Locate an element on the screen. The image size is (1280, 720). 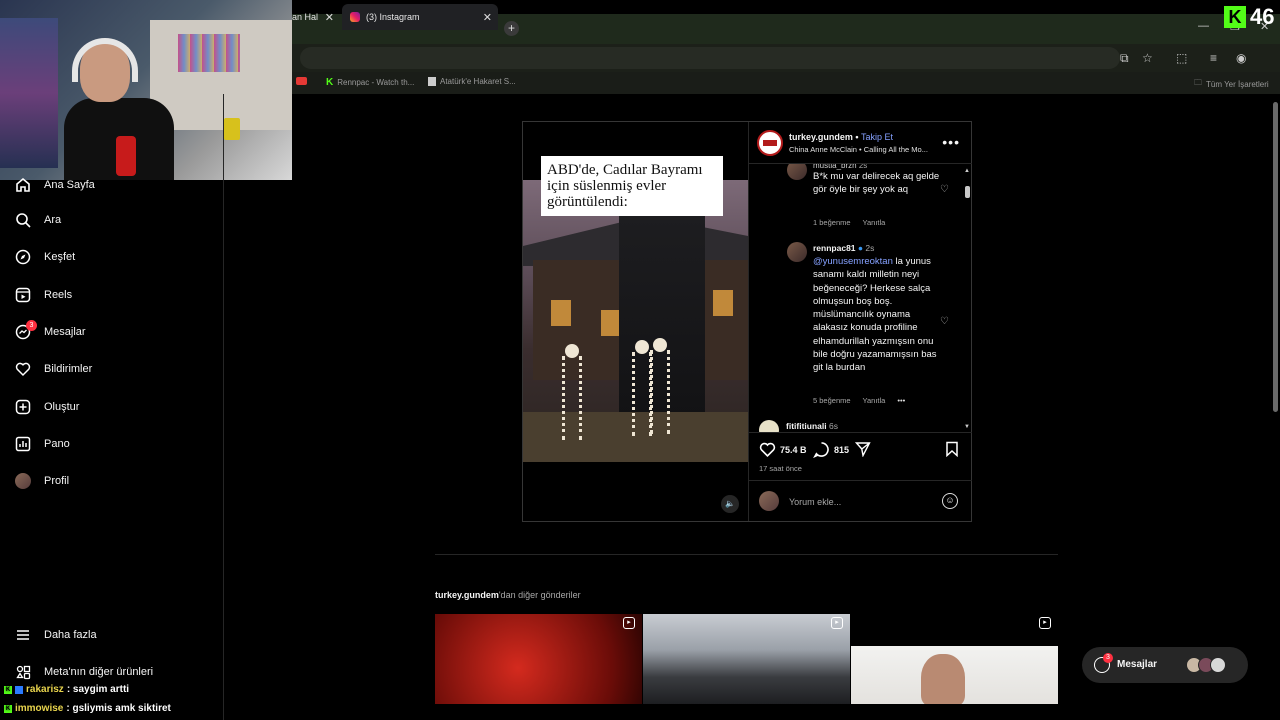
tab-previous: an Hal ✕ is located at coordinates (312, 17).